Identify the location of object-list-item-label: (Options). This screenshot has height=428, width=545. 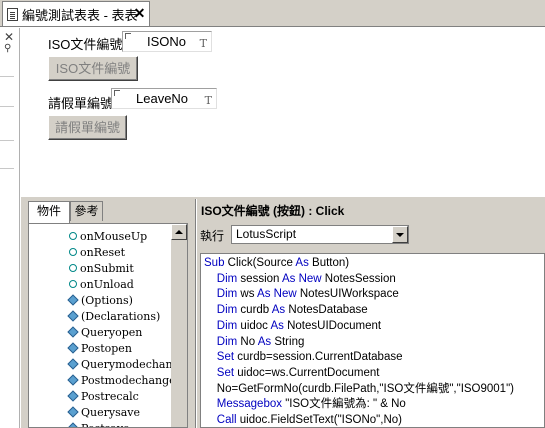
(107, 300).